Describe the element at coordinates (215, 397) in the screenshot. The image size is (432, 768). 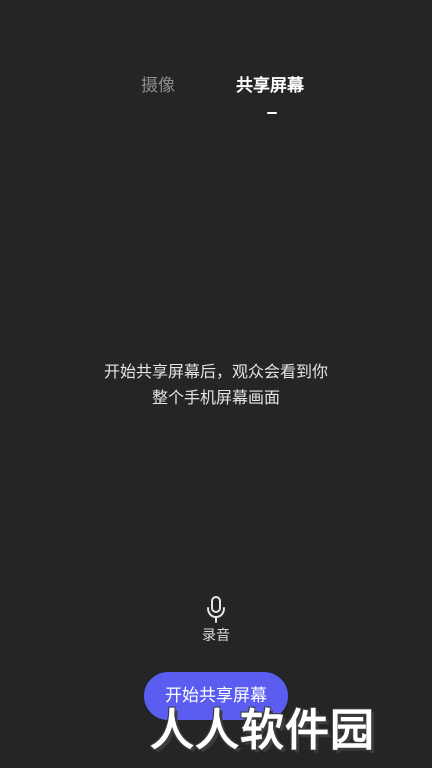
I see `share-info-line-2: 整个手机屏幕画面` at that location.